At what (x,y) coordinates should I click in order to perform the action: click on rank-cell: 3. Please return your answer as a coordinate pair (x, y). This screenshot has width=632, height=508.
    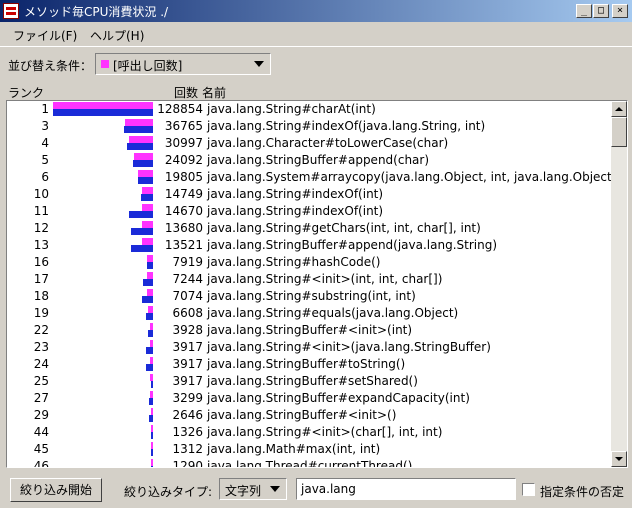
    Looking at the image, I should click on (45, 126).